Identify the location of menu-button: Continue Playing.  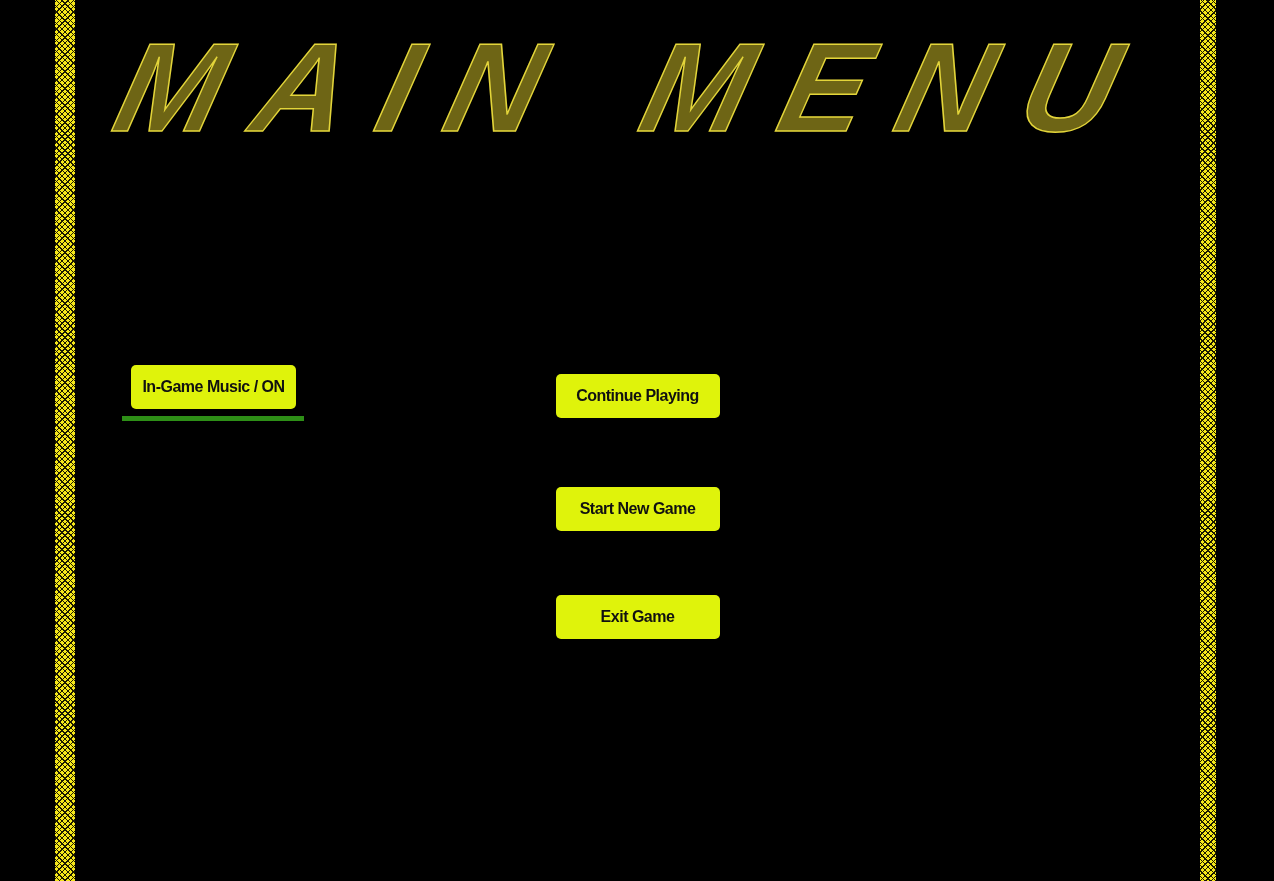
(637, 396).